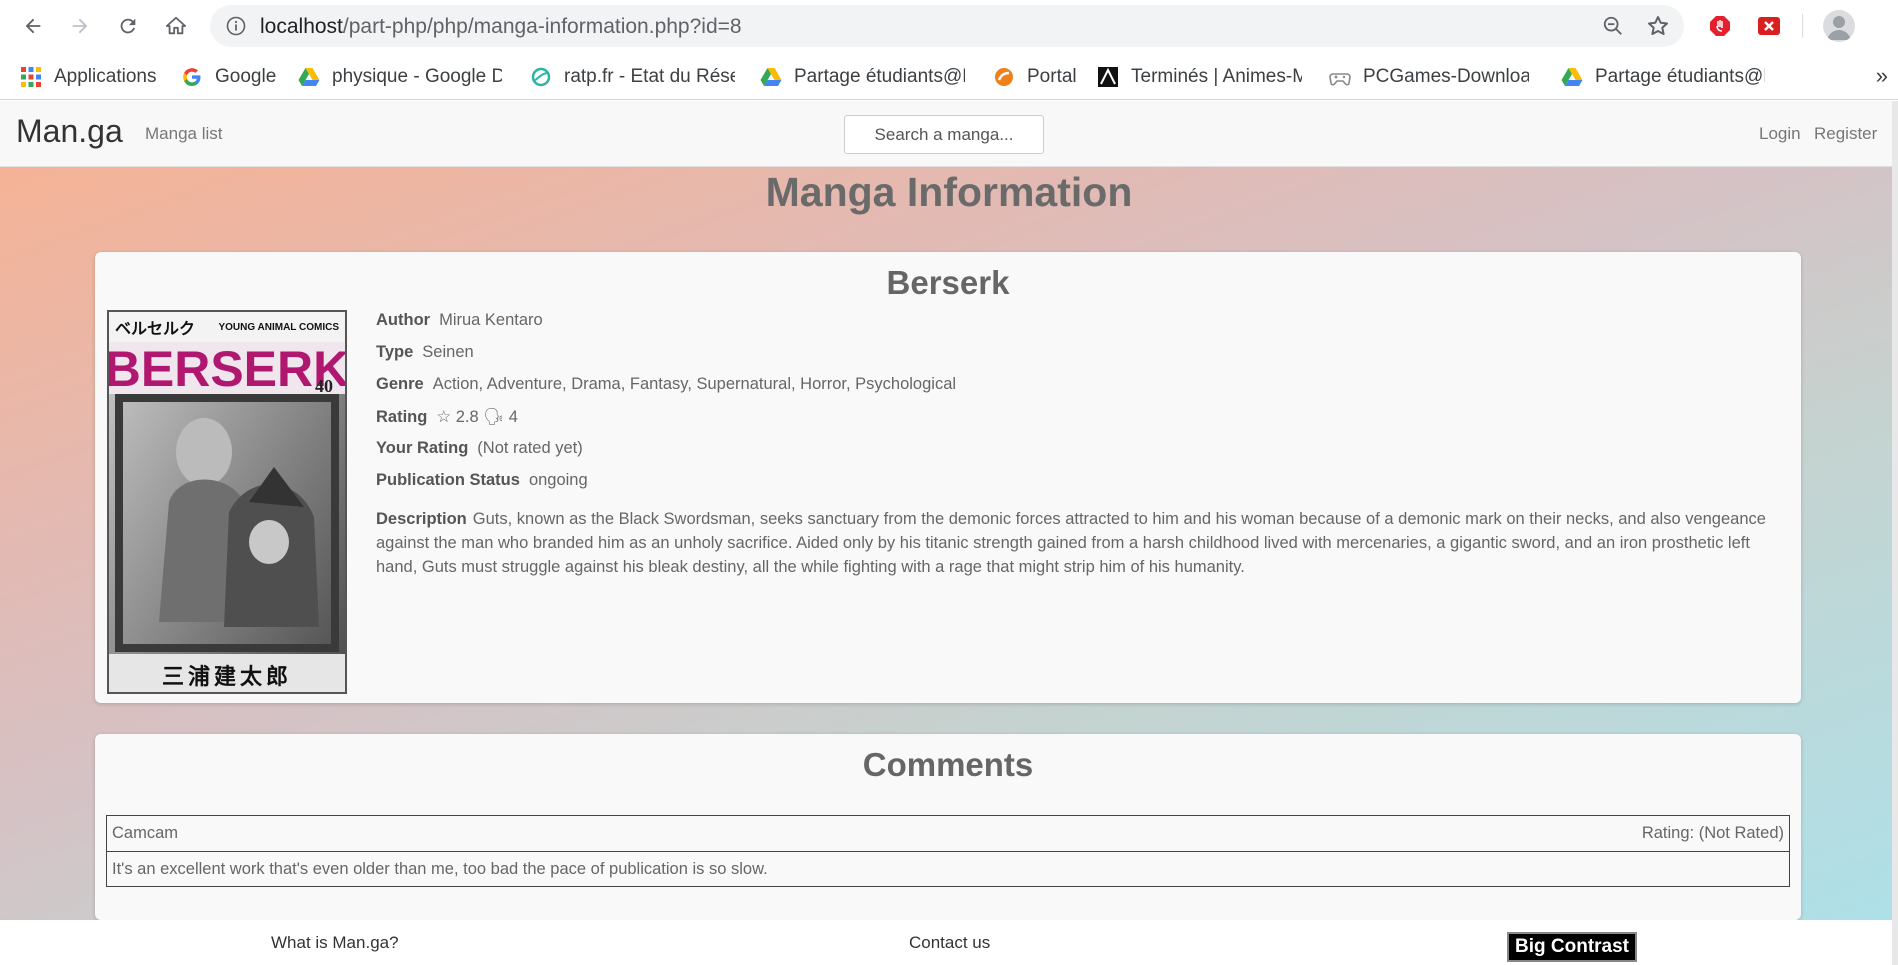 The width and height of the screenshot is (1898, 965). What do you see at coordinates (278, 327) in the screenshot?
I see `cover-publisher: YOUNG ANIMAL COMICS` at bounding box center [278, 327].